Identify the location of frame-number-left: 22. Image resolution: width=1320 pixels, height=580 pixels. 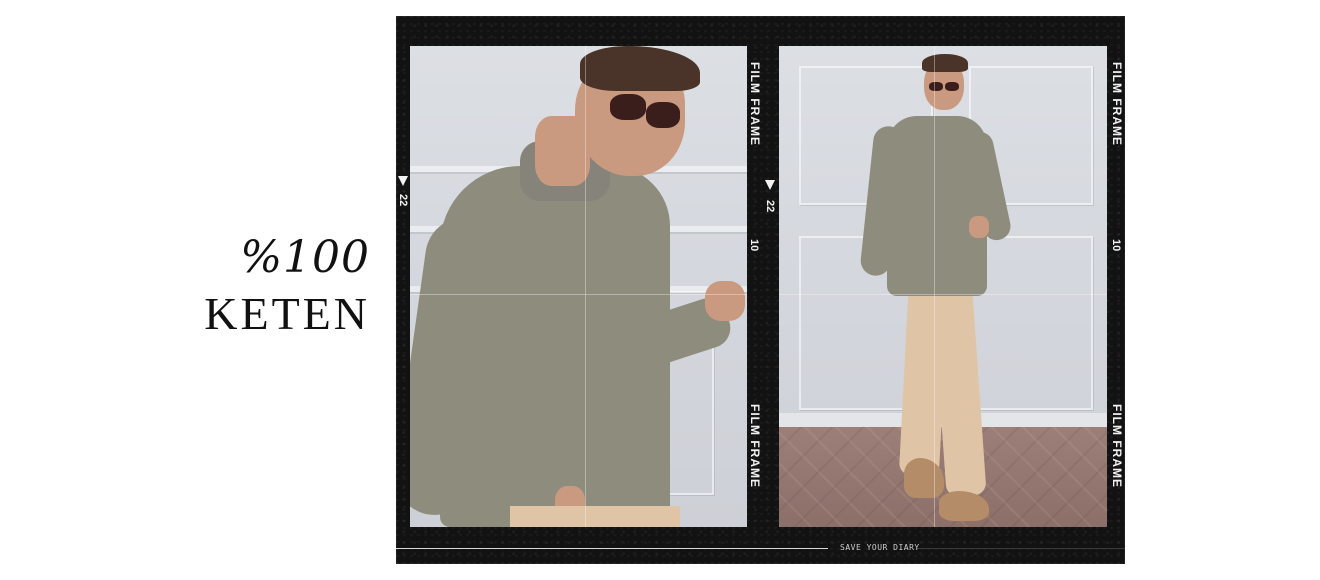
(403, 200).